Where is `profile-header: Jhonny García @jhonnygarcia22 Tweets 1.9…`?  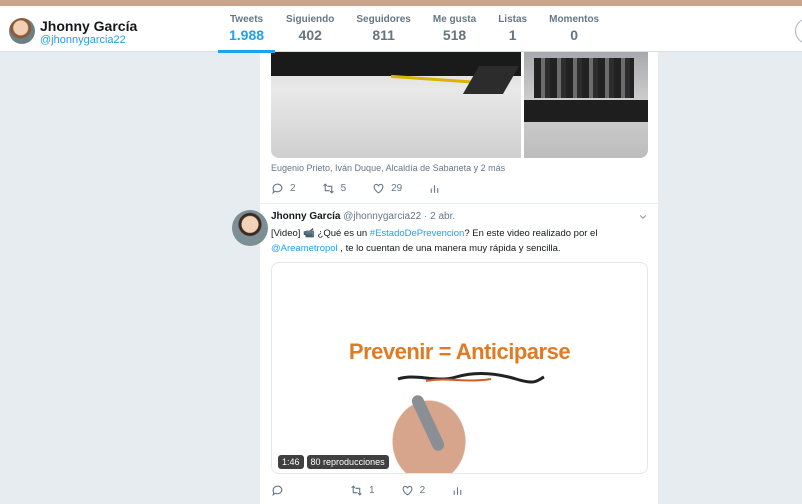
profile-header: Jhonny García @jhonnygarcia22 Tweets 1.9… is located at coordinates (401, 26).